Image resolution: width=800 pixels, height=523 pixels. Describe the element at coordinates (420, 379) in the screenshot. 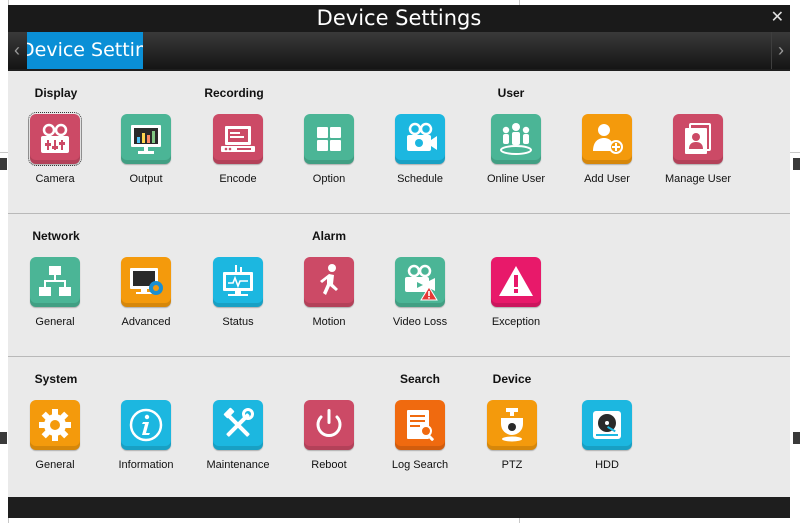

I see `section-label-search: Search` at that location.